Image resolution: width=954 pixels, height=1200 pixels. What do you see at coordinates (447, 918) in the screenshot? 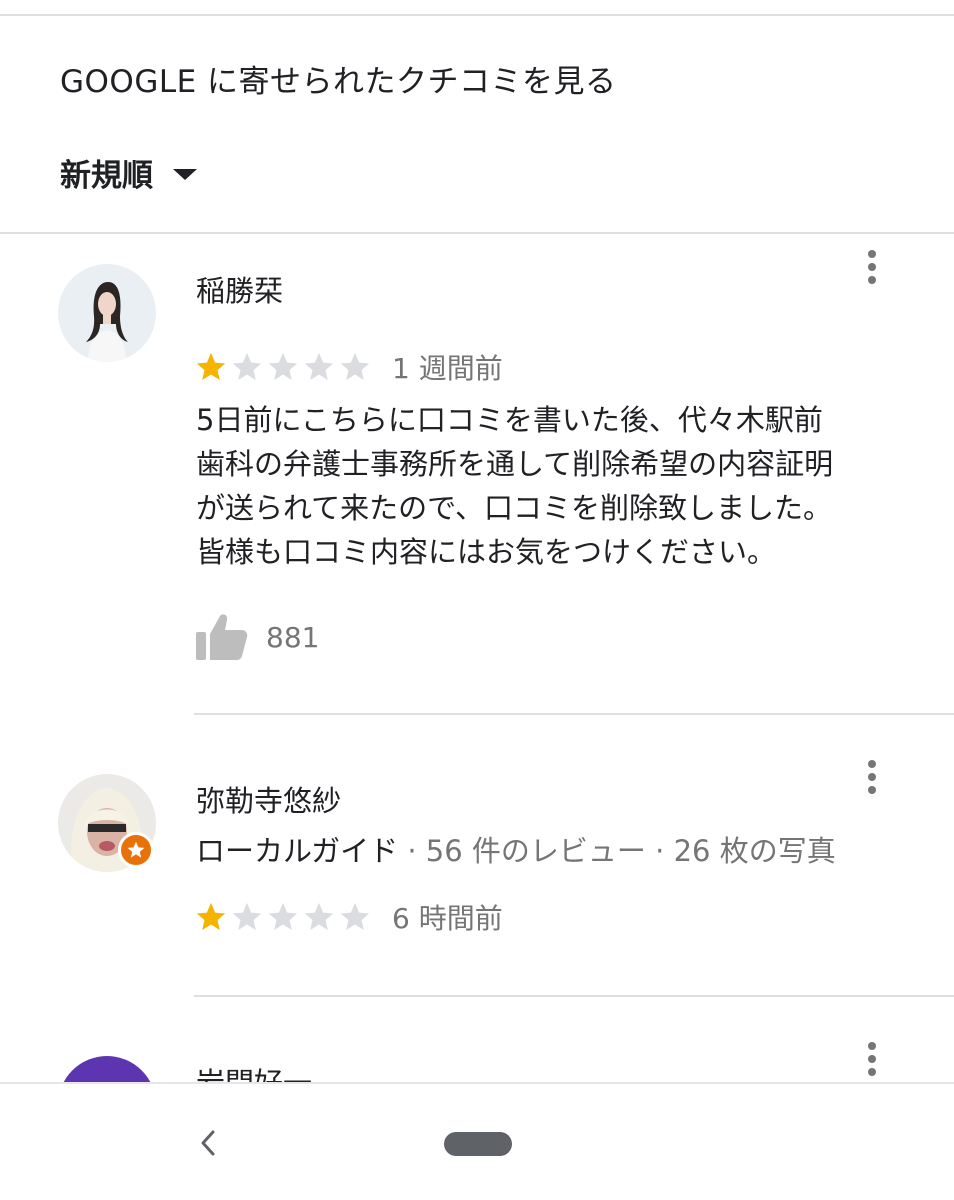
I see `review-time: 6 時間前` at bounding box center [447, 918].